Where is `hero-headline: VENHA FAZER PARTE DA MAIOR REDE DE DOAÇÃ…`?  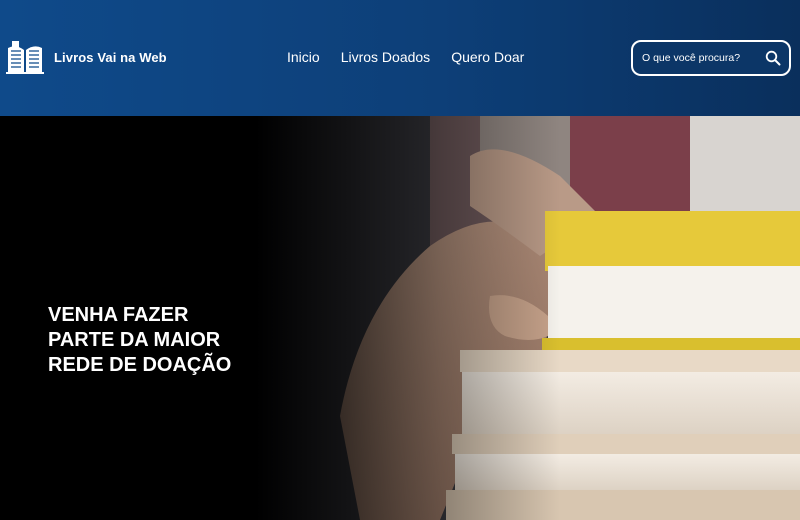 hero-headline: VENHA FAZER PARTE DA MAIOR REDE DE DOAÇÃ… is located at coordinates (168, 340).